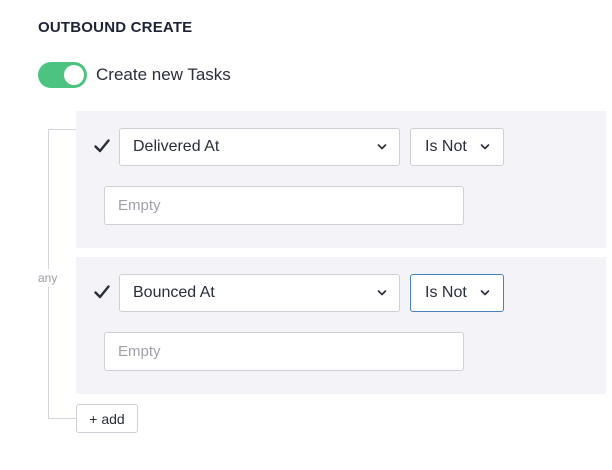 Image resolution: width=612 pixels, height=470 pixels. I want to click on field-select-value: Delivered At, so click(176, 146).